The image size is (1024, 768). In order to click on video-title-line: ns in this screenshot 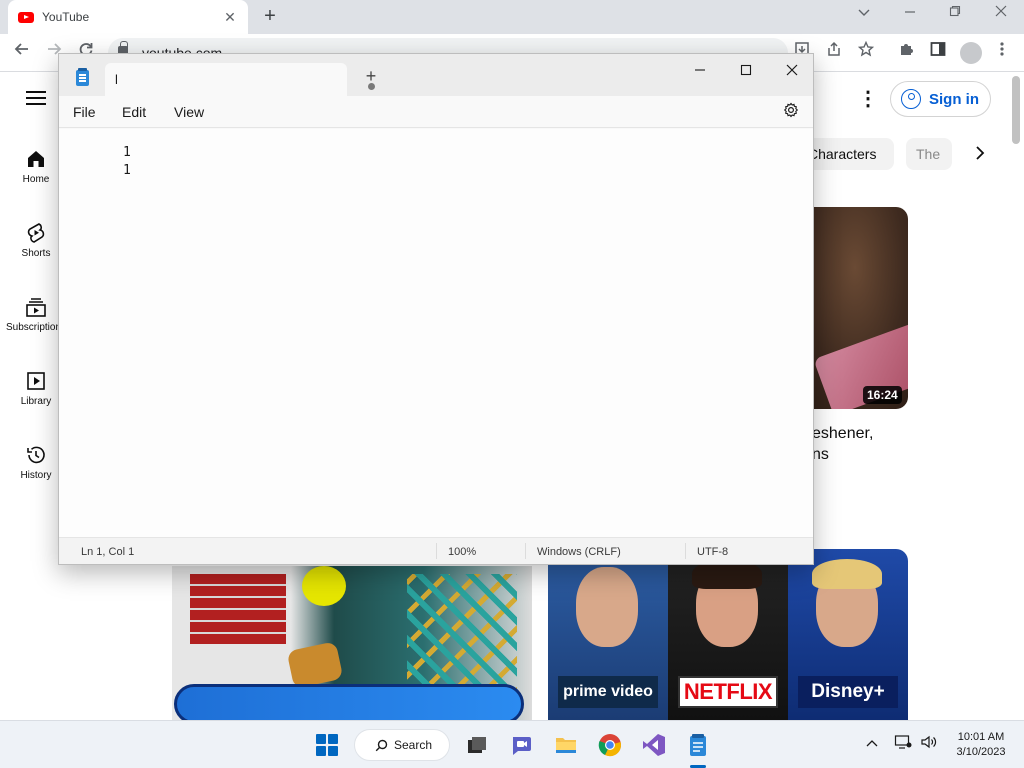, I will do `click(820, 454)`.